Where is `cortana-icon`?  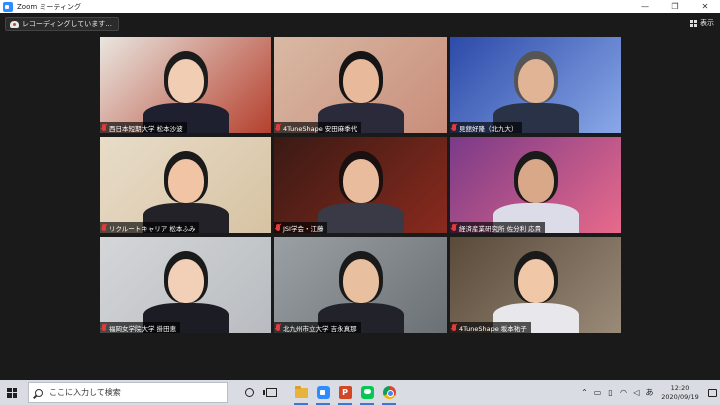 cortana-icon is located at coordinates (249, 392).